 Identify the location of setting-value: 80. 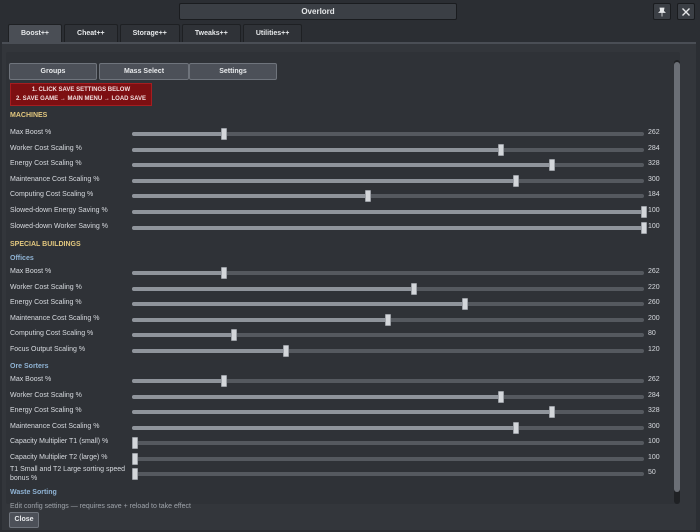
(652, 333).